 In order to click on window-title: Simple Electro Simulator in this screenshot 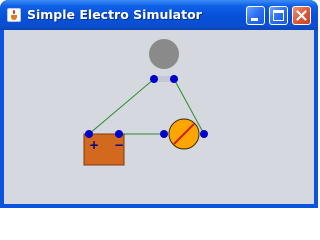, I will do `click(114, 14)`.